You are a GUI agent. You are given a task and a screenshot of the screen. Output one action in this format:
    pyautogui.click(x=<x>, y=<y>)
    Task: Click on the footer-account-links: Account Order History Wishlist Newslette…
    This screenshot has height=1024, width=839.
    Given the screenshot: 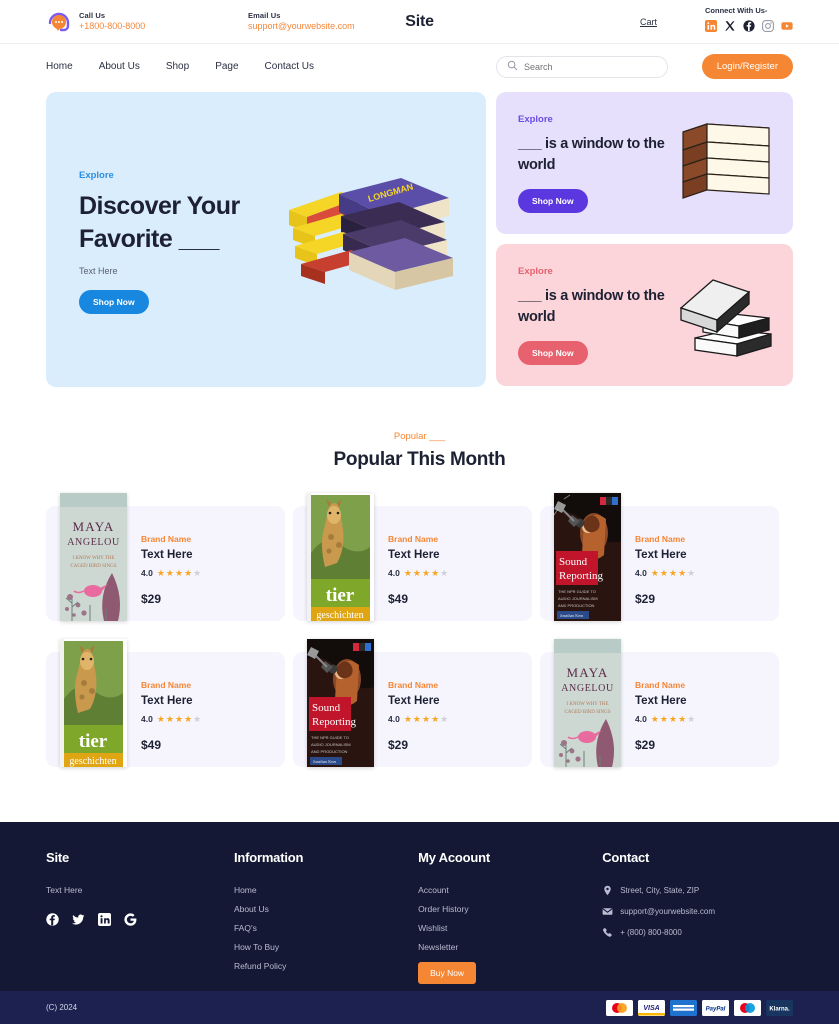 What is the action you would take?
    pyautogui.click(x=510, y=934)
    